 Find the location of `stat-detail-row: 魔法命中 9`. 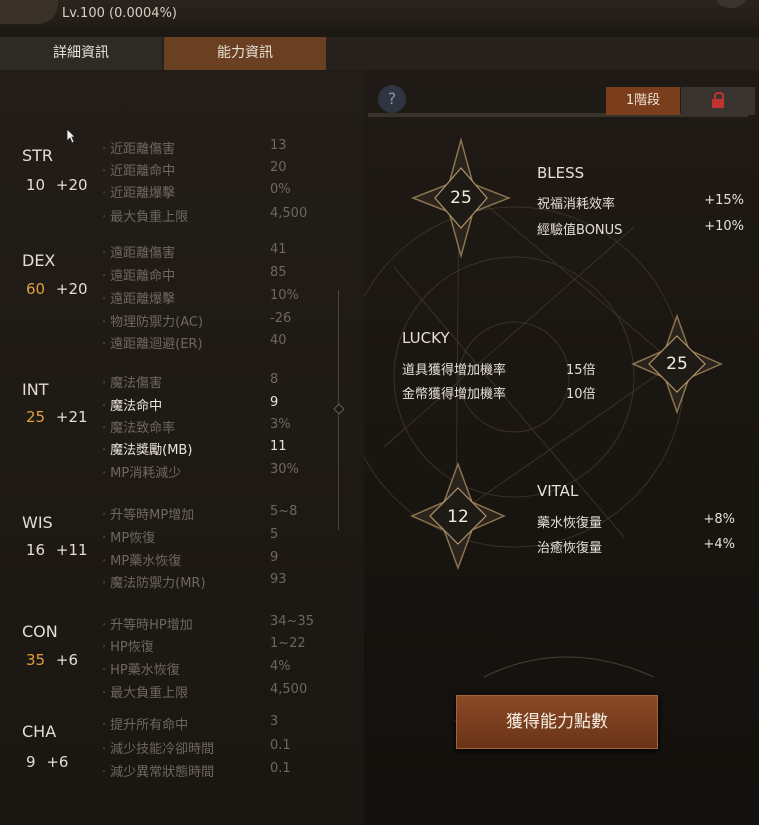

stat-detail-row: 魔法命中 9 is located at coordinates (222, 406).